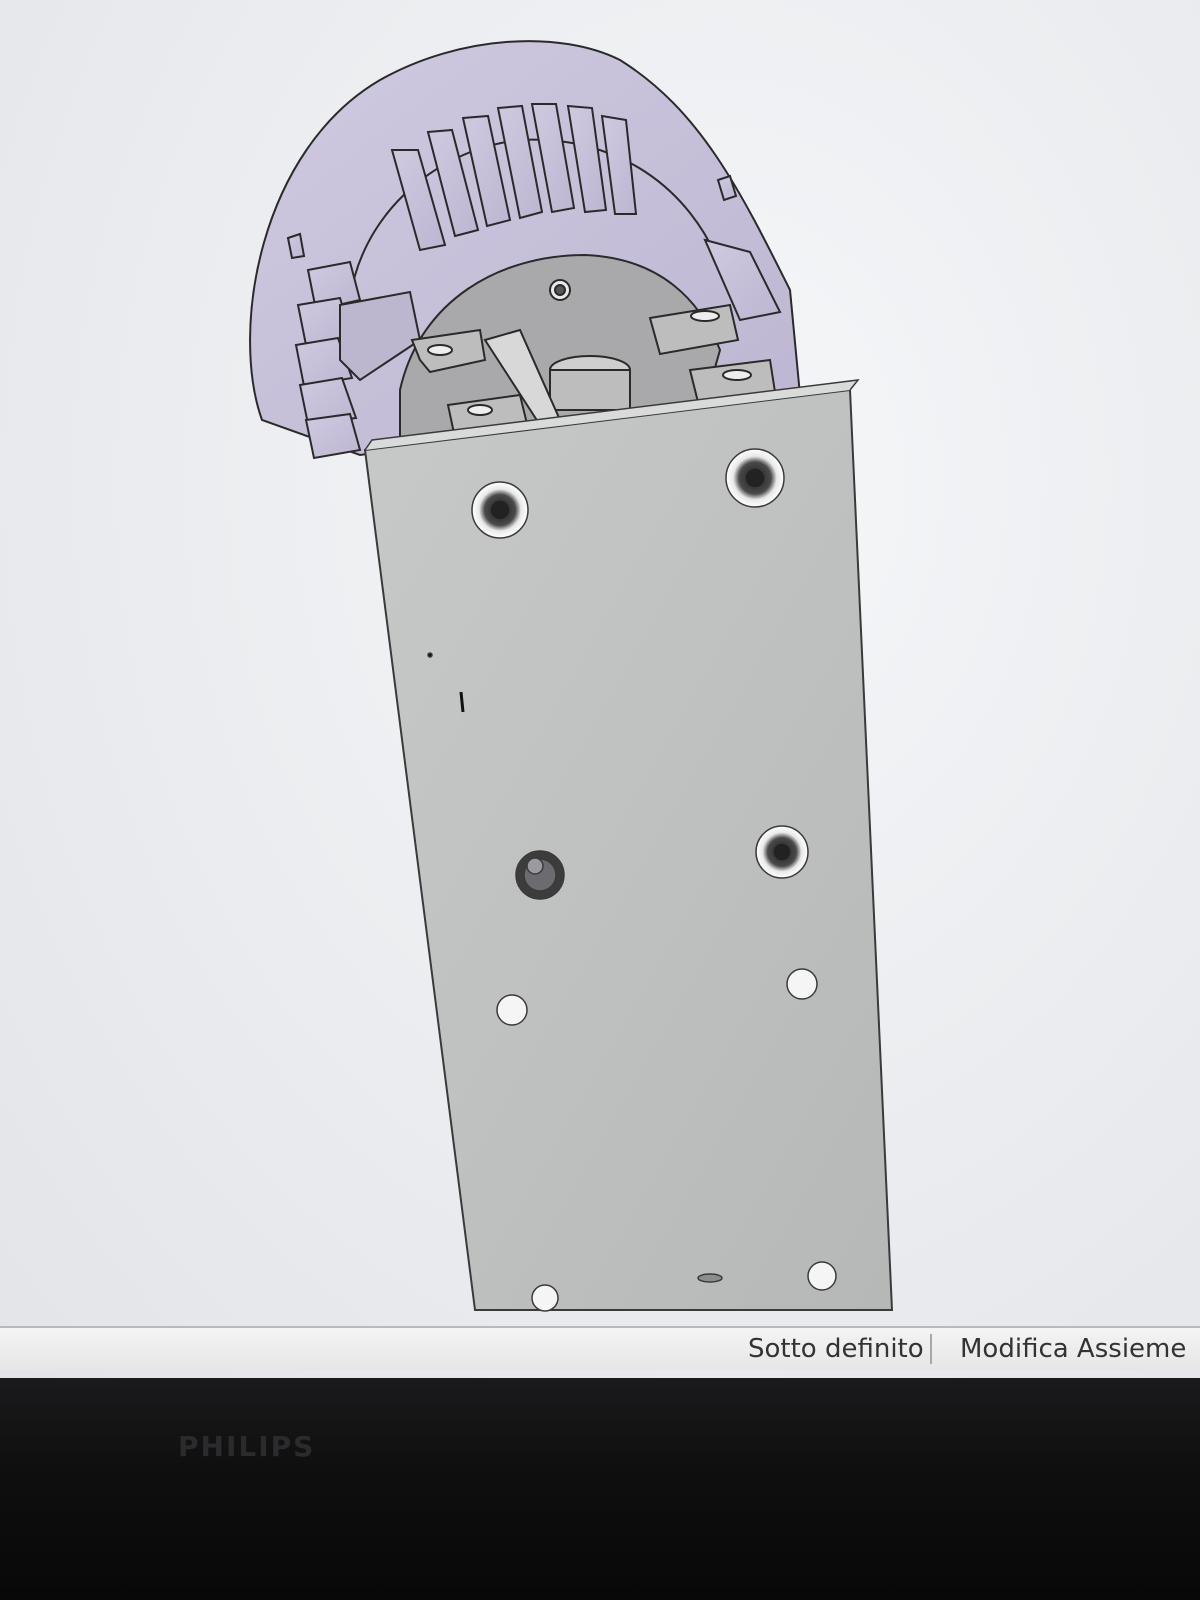 This screenshot has width=1200, height=1600. I want to click on monitor-brand-logo: PHILIPS, so click(247, 1446).